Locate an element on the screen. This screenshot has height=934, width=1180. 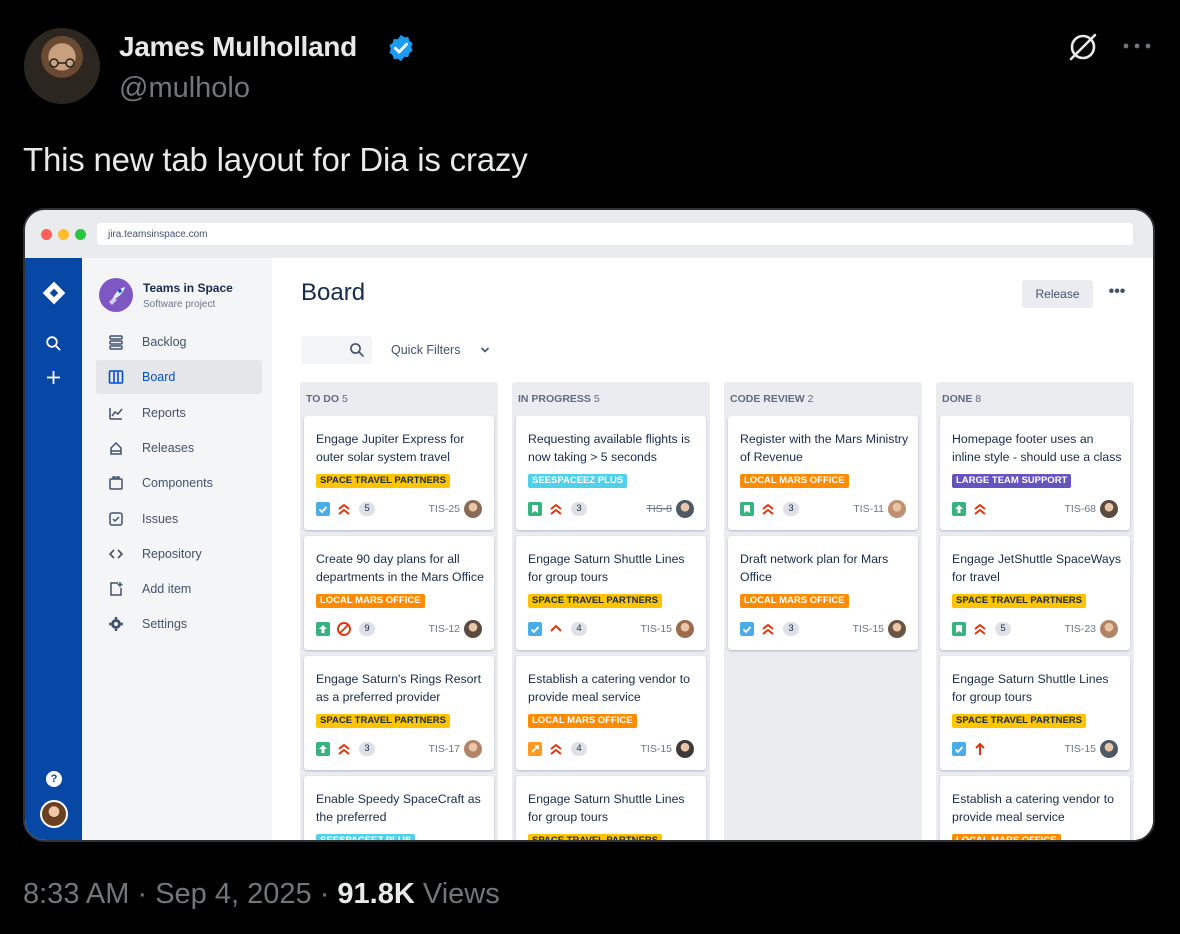
sidebar-item-label: Releases is located at coordinates (168, 447).